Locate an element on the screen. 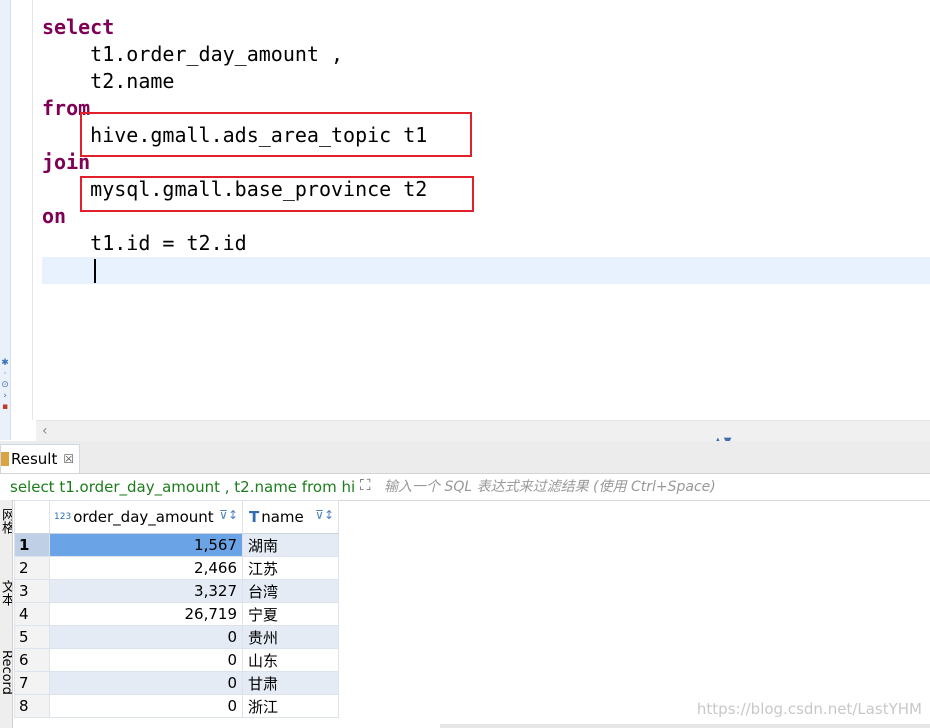 This screenshot has width=930, height=728. table-row: 4 26,719 宁夏 is located at coordinates (176, 614).